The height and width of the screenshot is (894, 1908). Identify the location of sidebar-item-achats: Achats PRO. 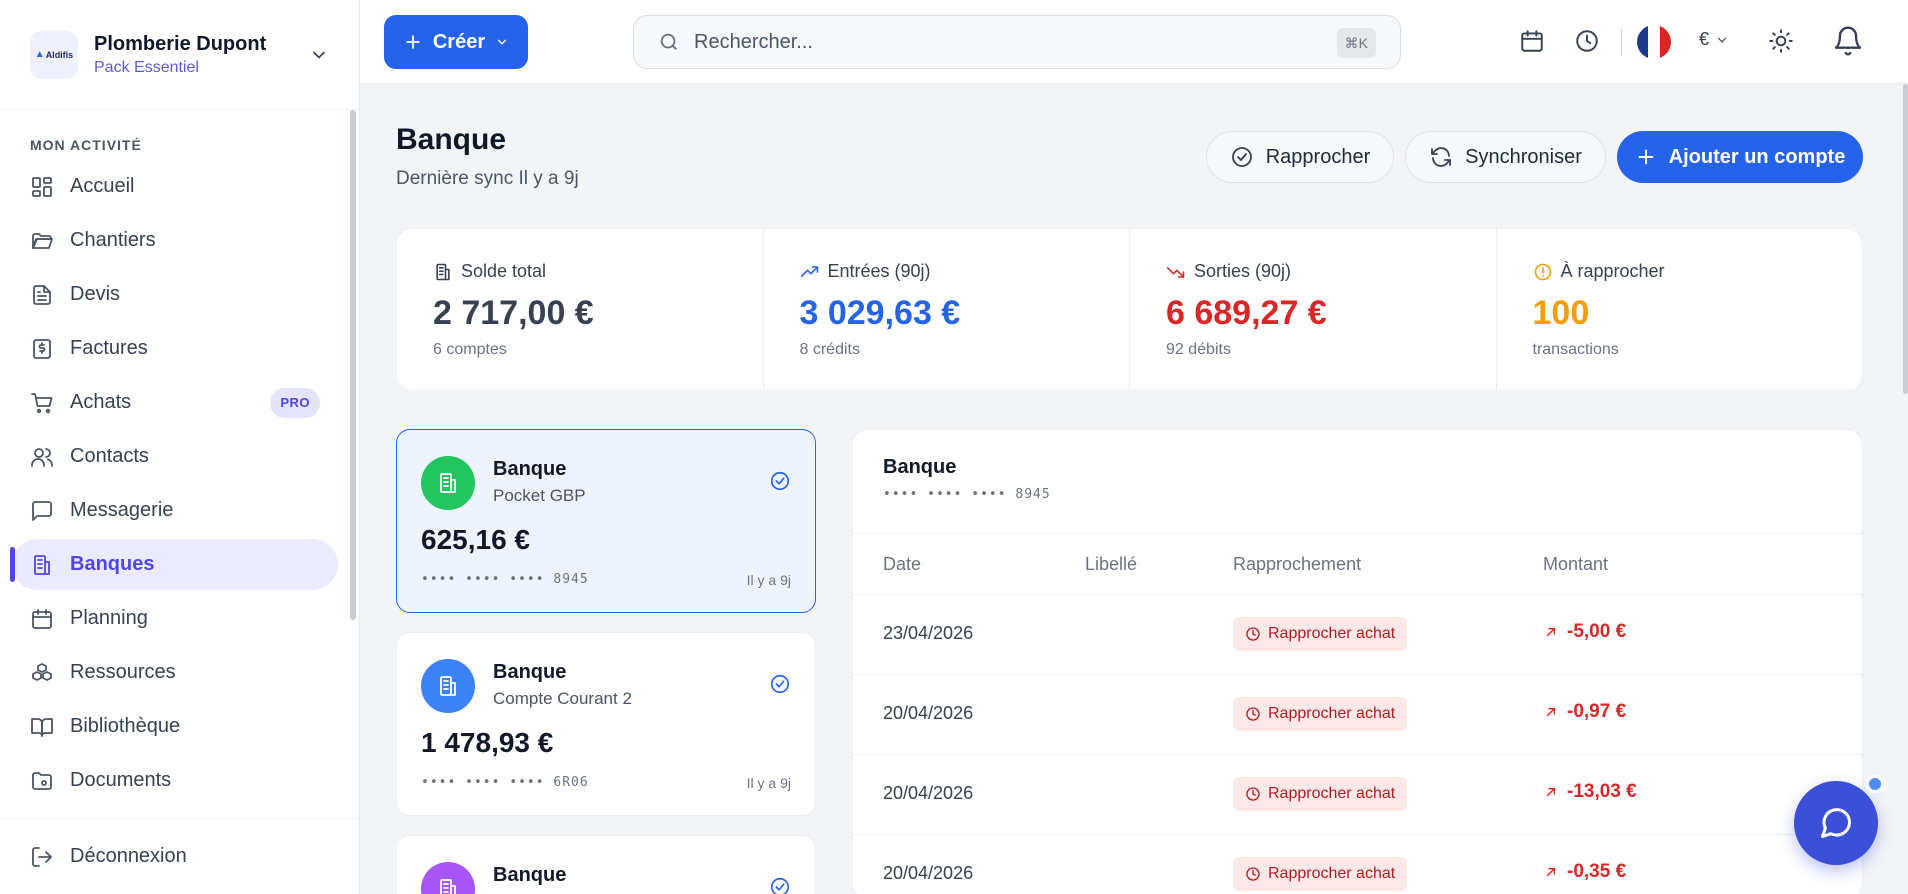
(175, 402).